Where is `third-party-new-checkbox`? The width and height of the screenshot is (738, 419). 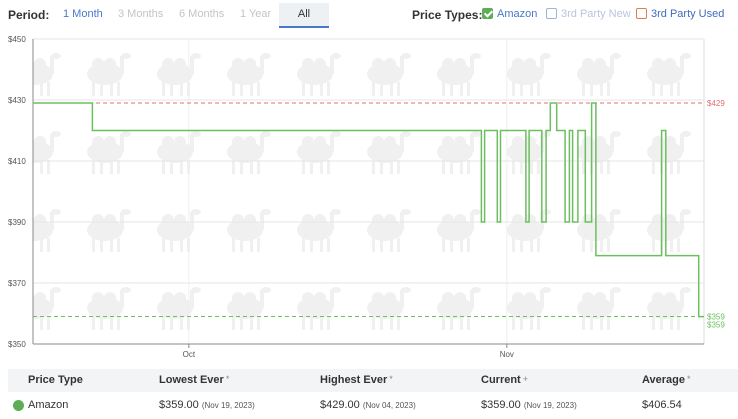 third-party-new-checkbox is located at coordinates (551, 13).